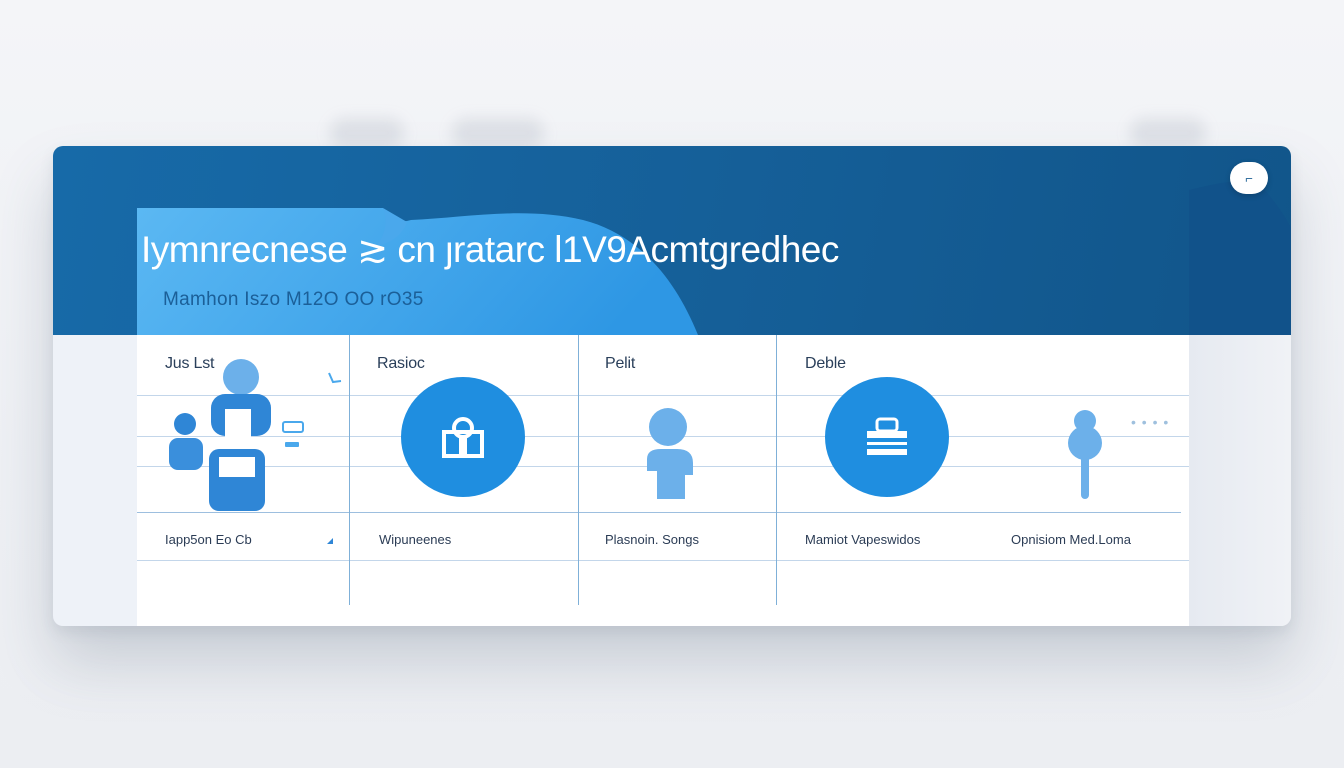 The height and width of the screenshot is (768, 1344). What do you see at coordinates (1085, 454) in the screenshot?
I see `key-icon` at bounding box center [1085, 454].